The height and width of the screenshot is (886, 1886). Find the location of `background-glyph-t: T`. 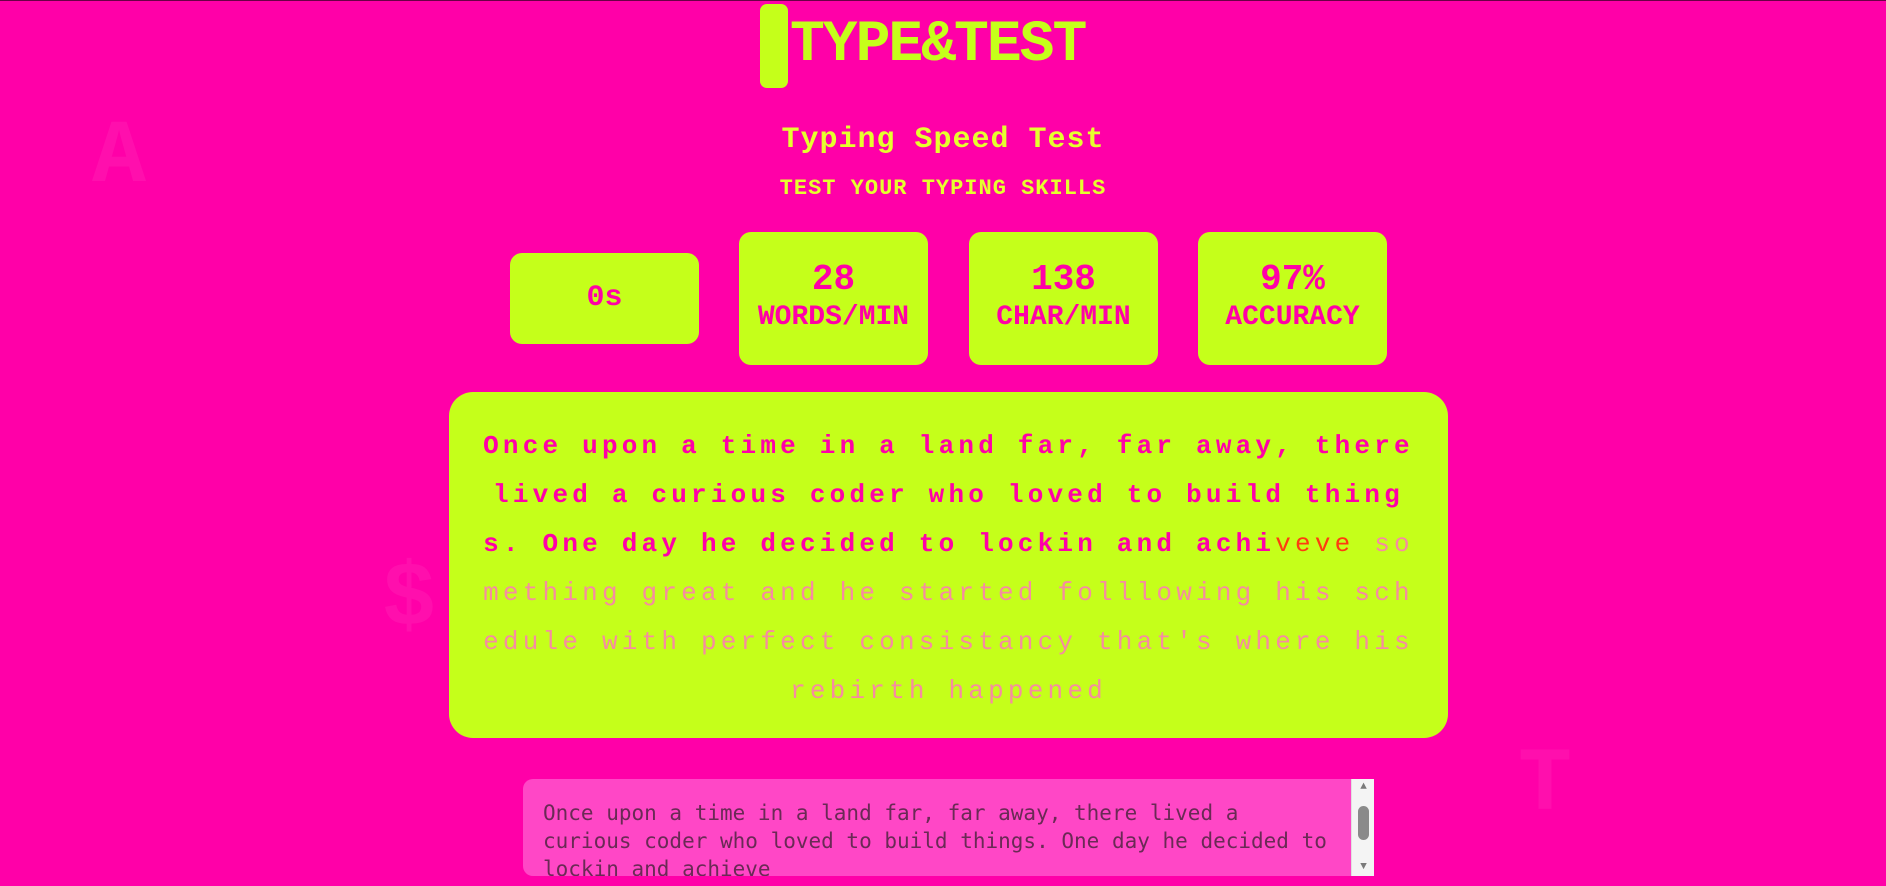

background-glyph-t: T is located at coordinates (1545, 786).